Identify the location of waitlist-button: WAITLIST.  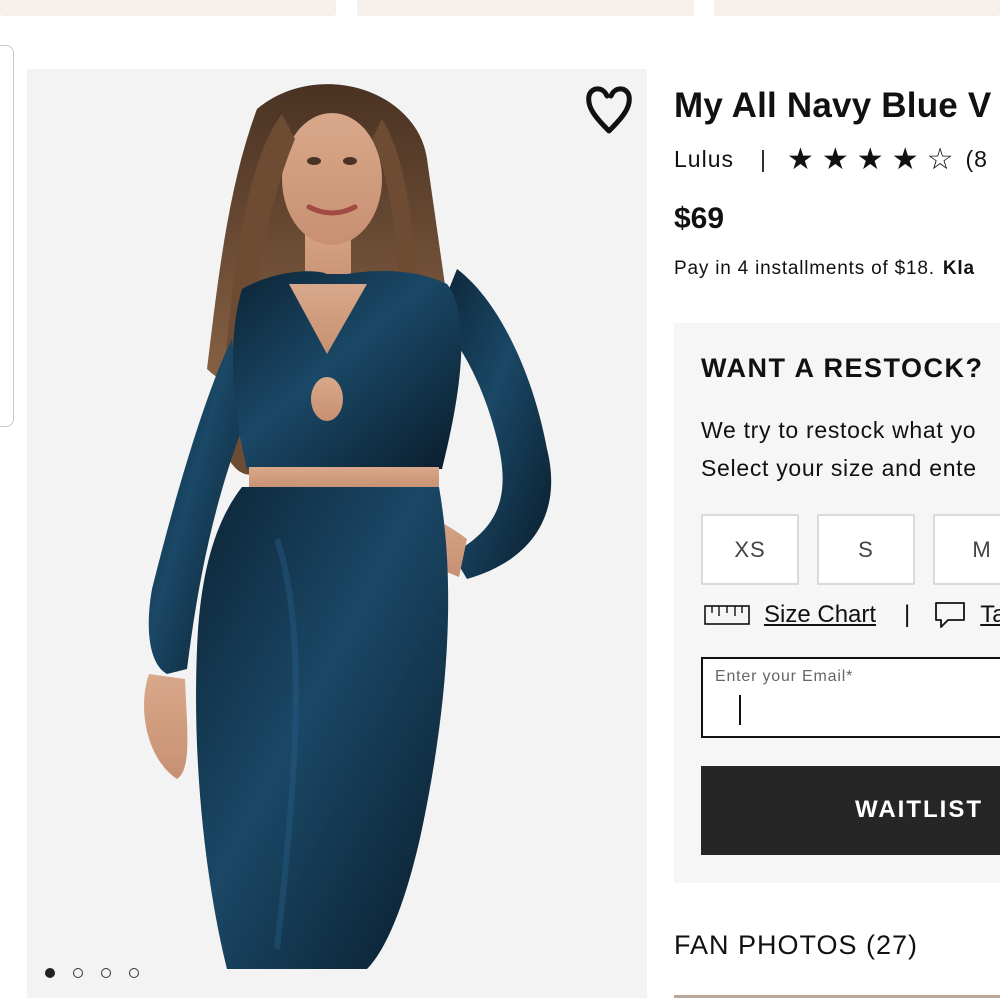
(850, 810).